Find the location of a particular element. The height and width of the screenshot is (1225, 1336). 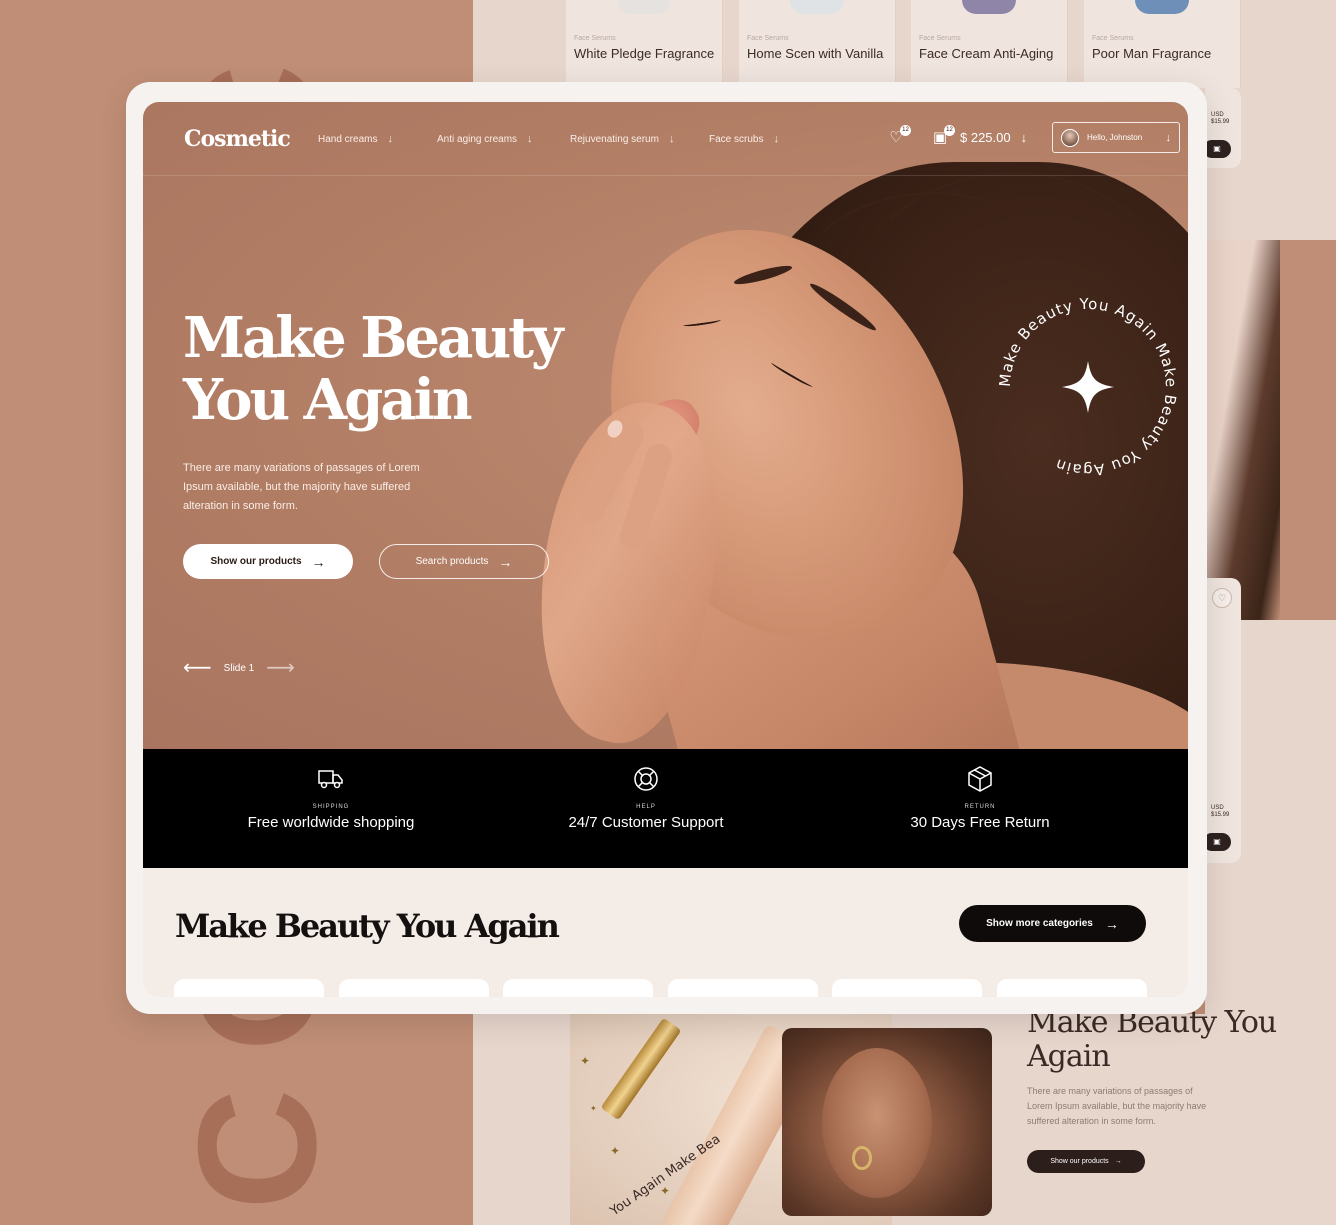

bottom-section-title: Make Beauty You Again is located at coordinates (1152, 1039).